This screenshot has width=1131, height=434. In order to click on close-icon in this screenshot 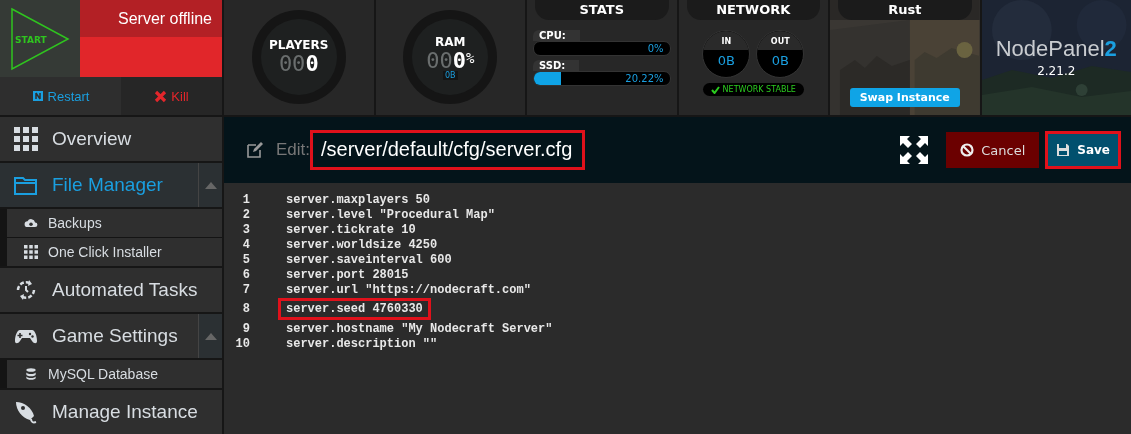, I will do `click(161, 96)`.